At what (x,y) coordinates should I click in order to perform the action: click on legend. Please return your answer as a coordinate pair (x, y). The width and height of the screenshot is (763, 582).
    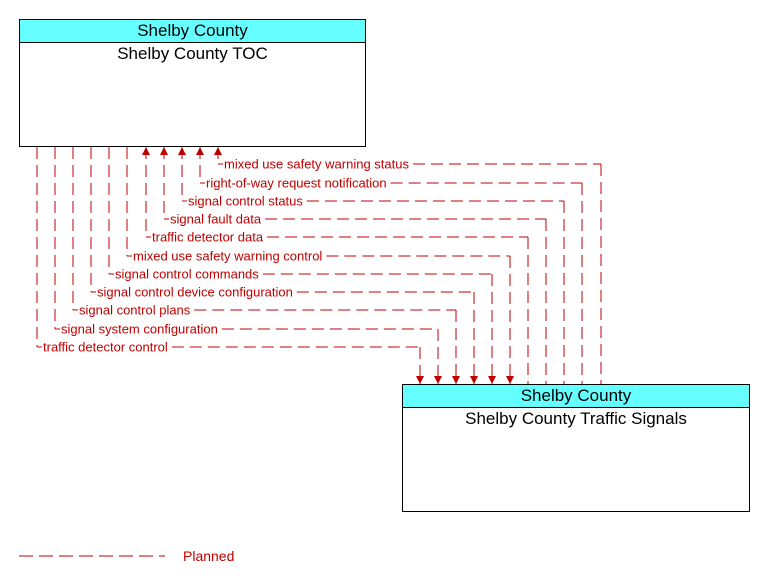
    Looking at the image, I should click on (92, 556).